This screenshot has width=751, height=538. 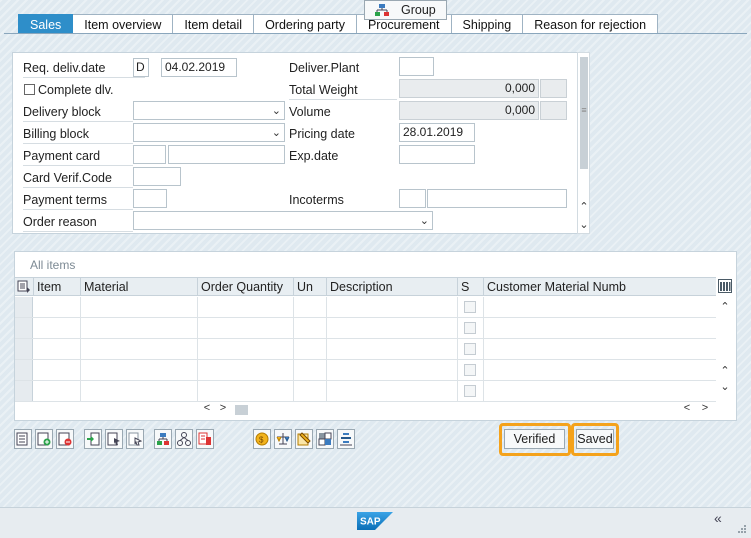 I want to click on delivery-block-select: ⌄, so click(x=209, y=110).